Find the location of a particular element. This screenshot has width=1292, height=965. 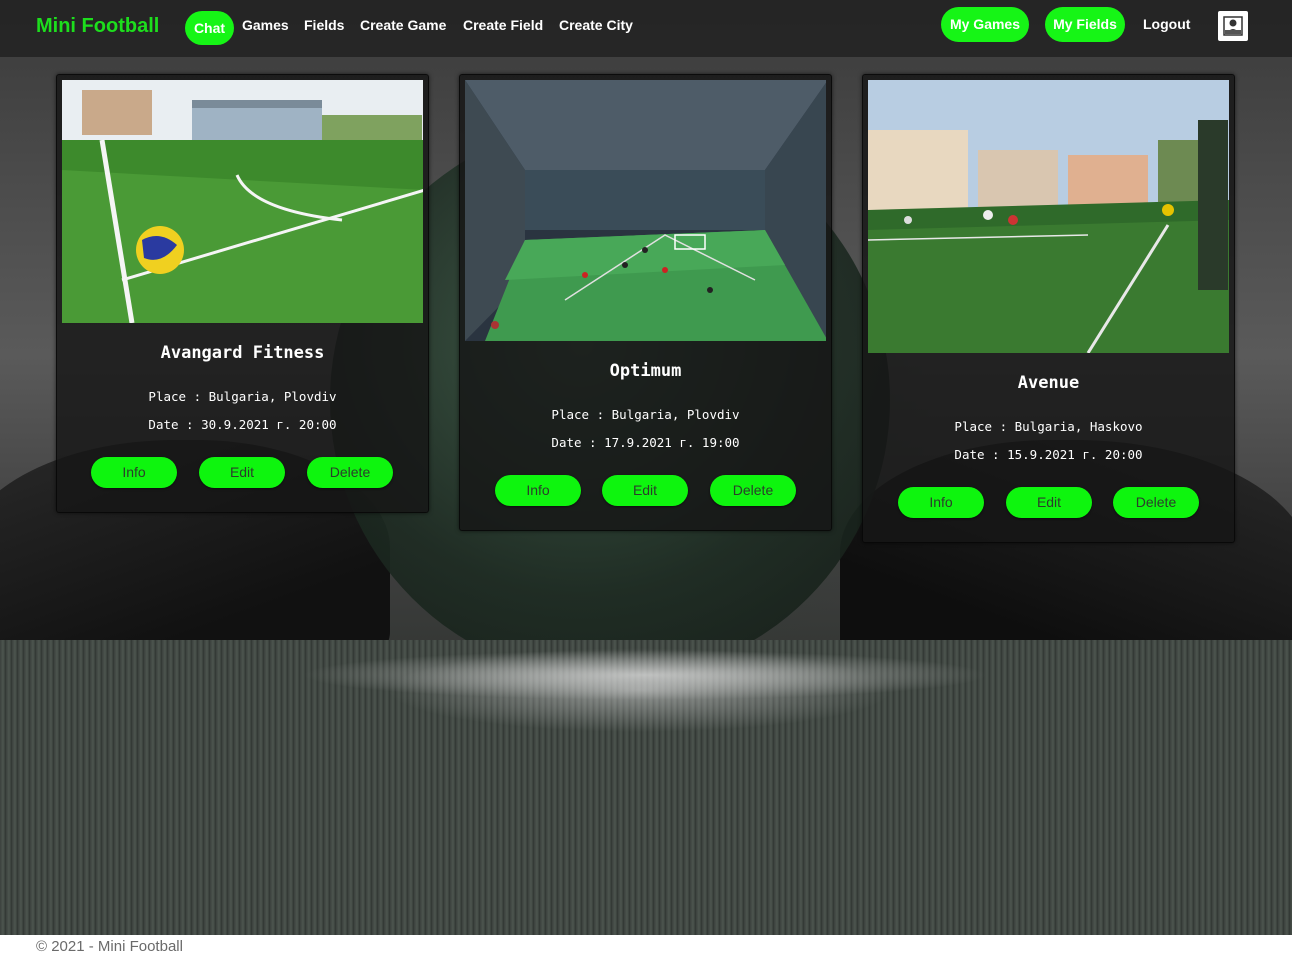

nav-fields: Fields is located at coordinates (324, 25).